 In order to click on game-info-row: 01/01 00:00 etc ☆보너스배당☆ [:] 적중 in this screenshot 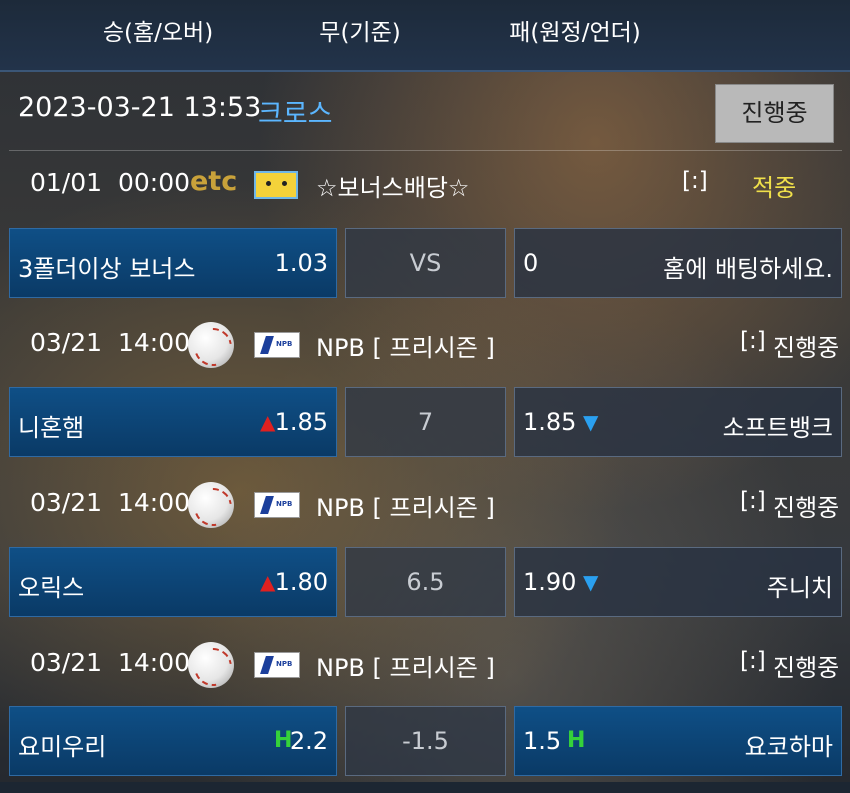, I will do `click(425, 185)`.